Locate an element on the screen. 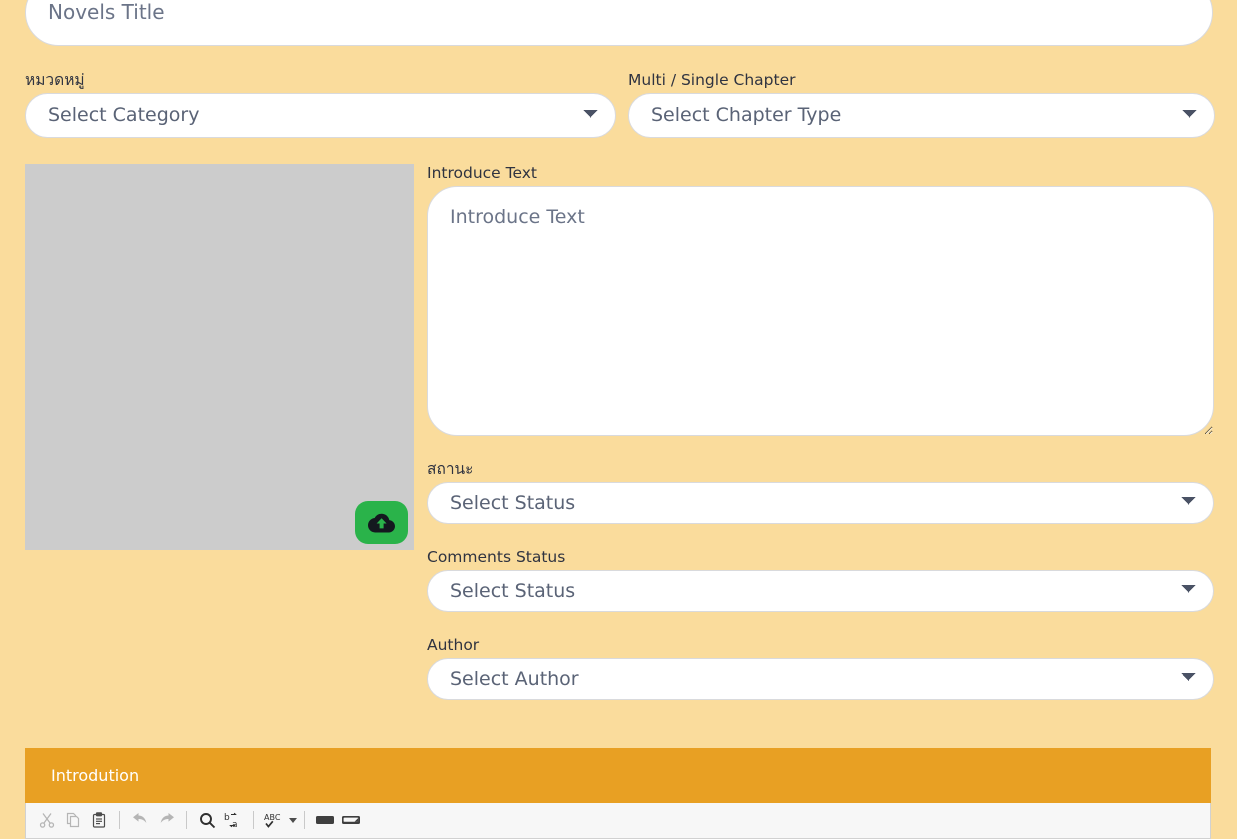 The height and width of the screenshot is (839, 1237). introduction-editor: Introdution b a ABC is located at coordinates (618, 793).